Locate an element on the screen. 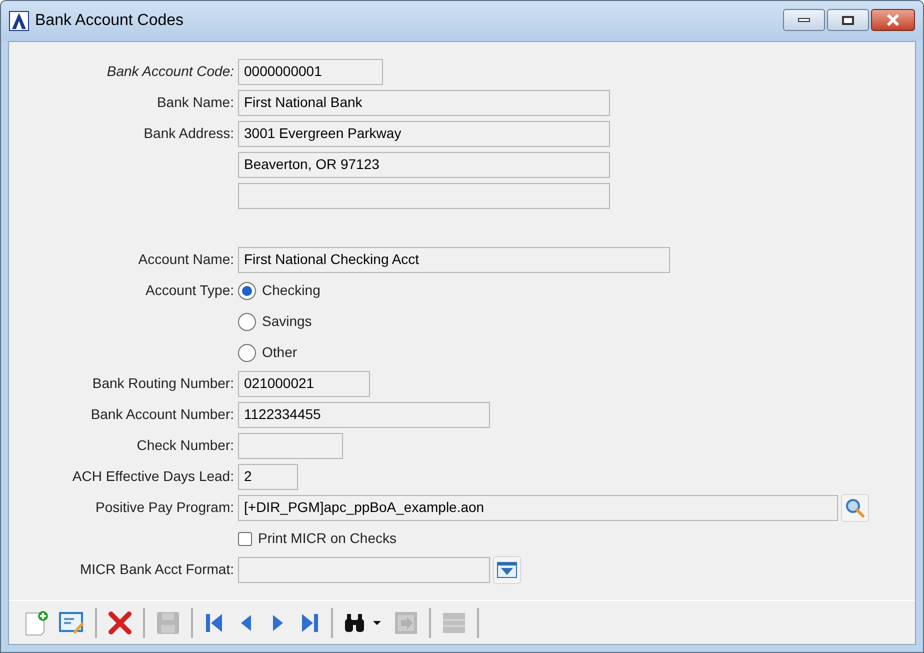  text-field: 3001 Evergreen Parkway is located at coordinates (424, 133).